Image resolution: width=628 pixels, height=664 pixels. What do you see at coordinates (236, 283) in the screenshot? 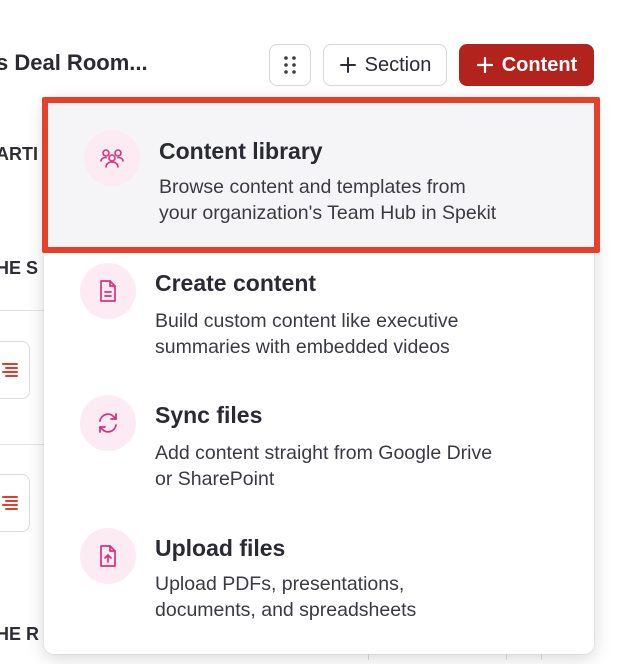
I see `menu-item-title: Create content` at bounding box center [236, 283].